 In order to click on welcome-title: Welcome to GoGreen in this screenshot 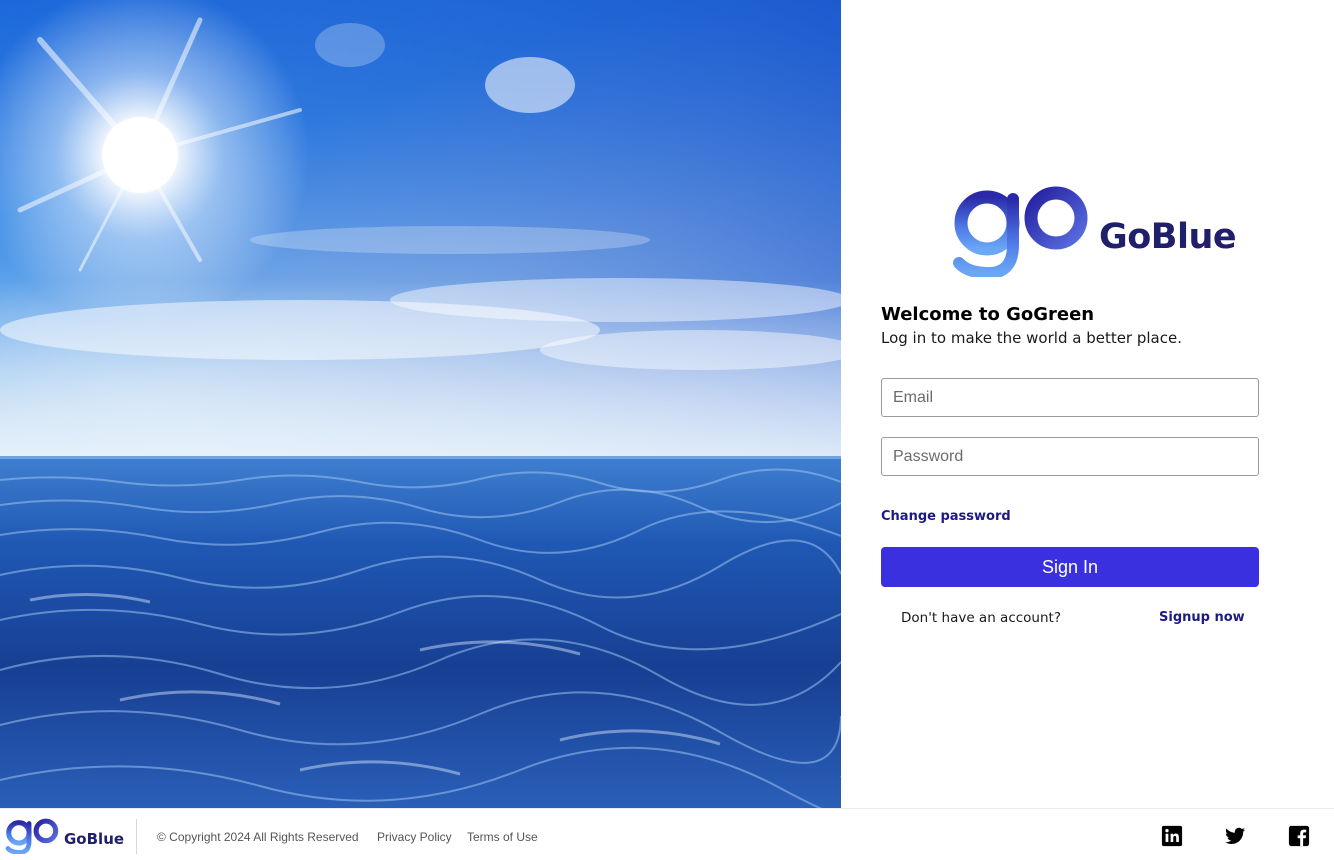, I will do `click(988, 314)`.